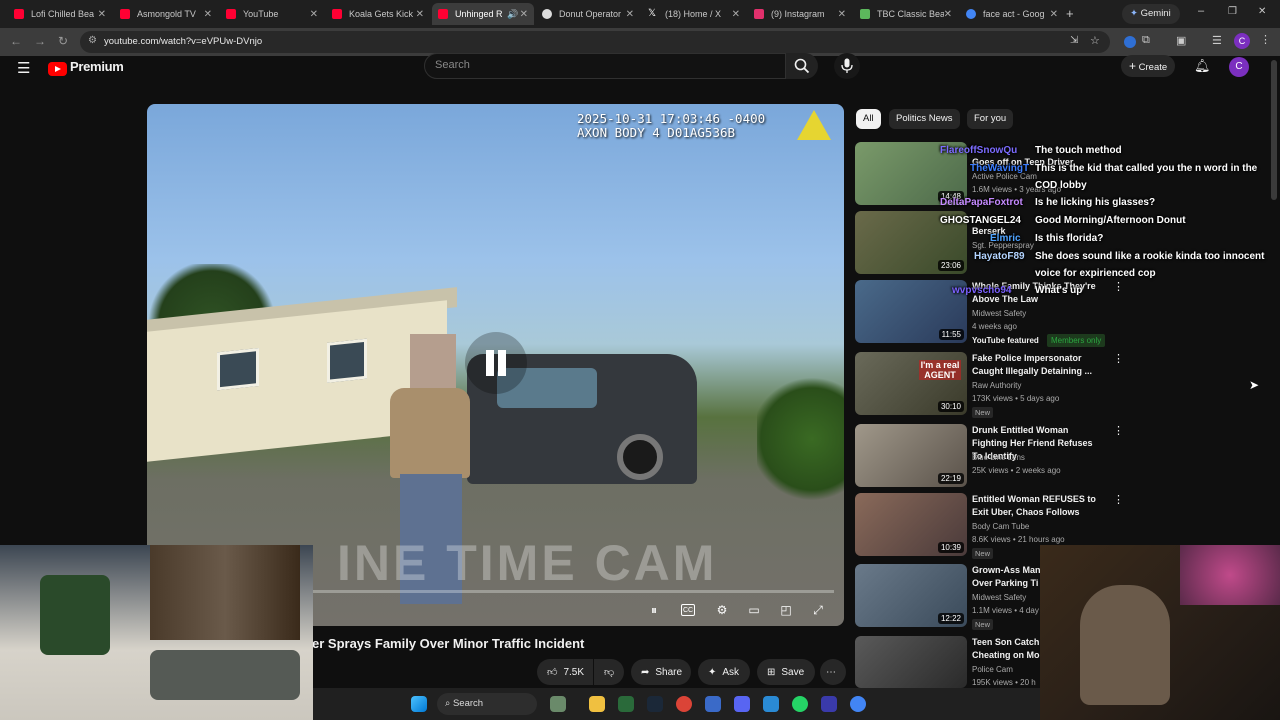  I want to click on back-arrow-icon: ←, so click(16, 41).